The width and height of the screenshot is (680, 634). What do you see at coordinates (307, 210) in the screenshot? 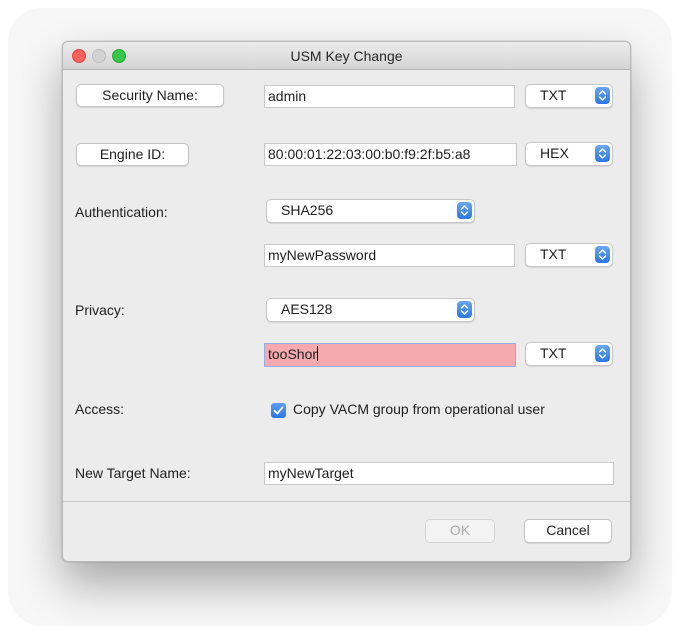
I see `authentication-protocol-value: SHA256` at bounding box center [307, 210].